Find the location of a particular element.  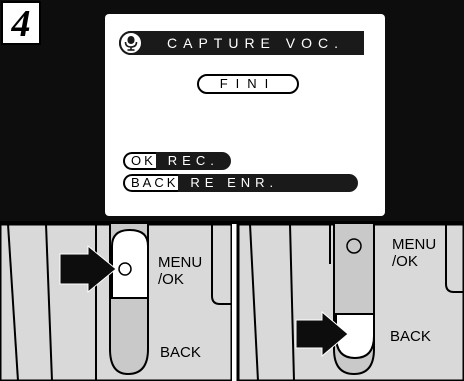

ok-action-label: REC. is located at coordinates (193, 161).